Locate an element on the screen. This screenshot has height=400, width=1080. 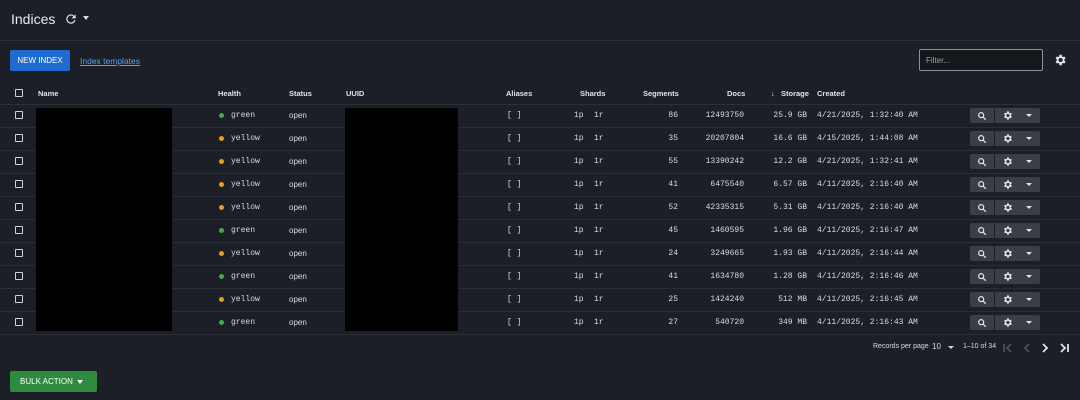
index-templates-link: Index templates is located at coordinates (110, 61).